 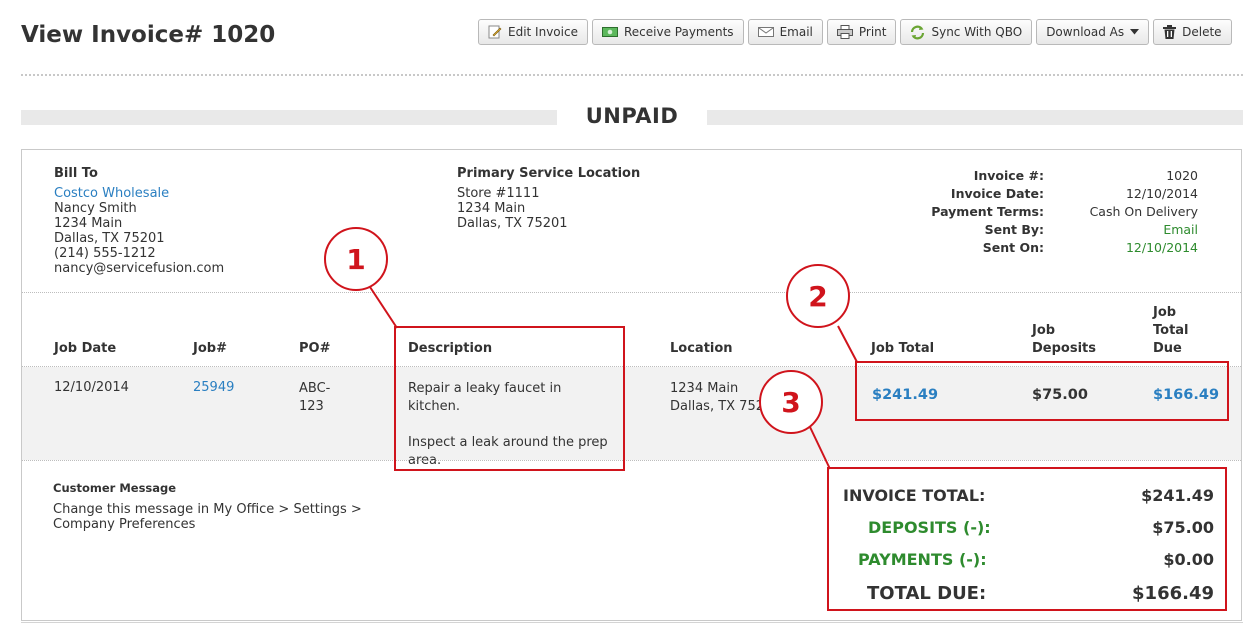 I want to click on callout-marker-3: 3, so click(x=791, y=402).